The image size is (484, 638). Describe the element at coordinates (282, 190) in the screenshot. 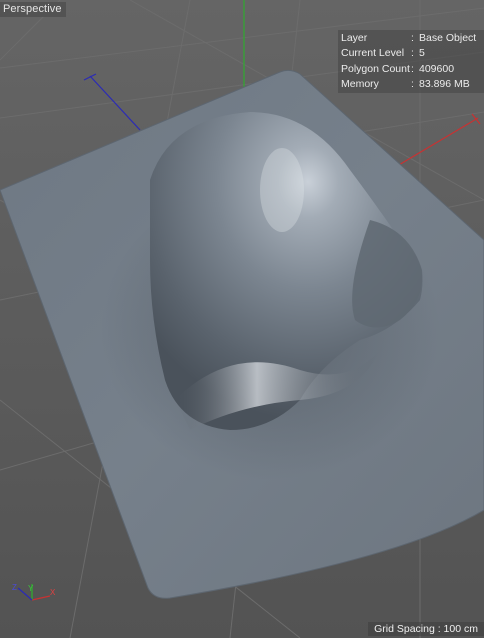

I see `mound-specular` at that location.